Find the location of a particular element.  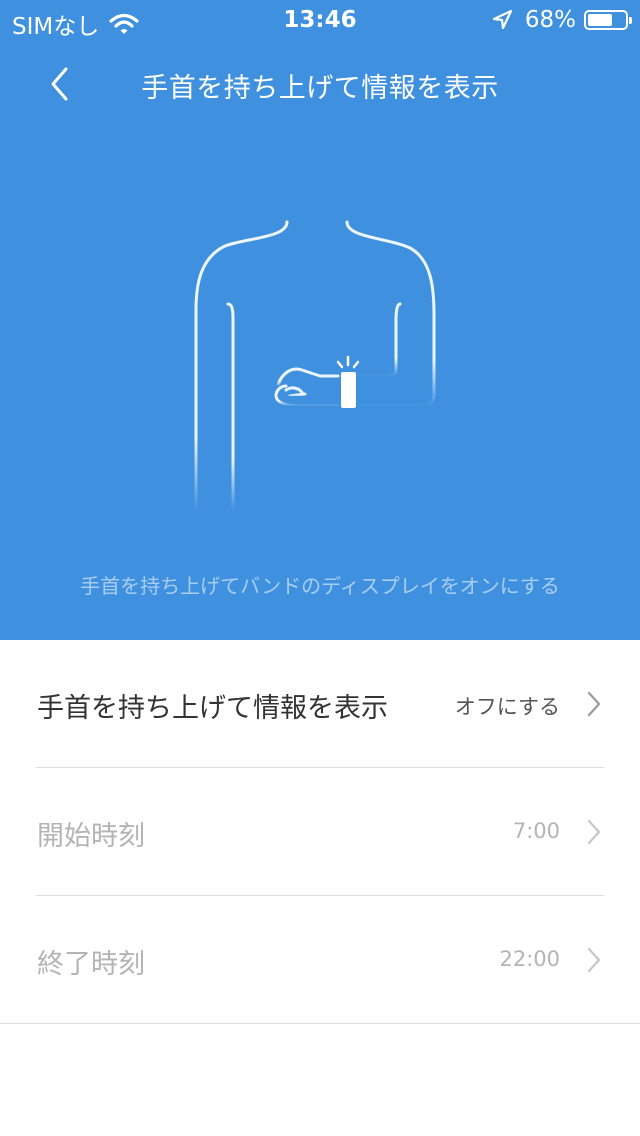

end-time-value: 22:00 is located at coordinates (529, 959).